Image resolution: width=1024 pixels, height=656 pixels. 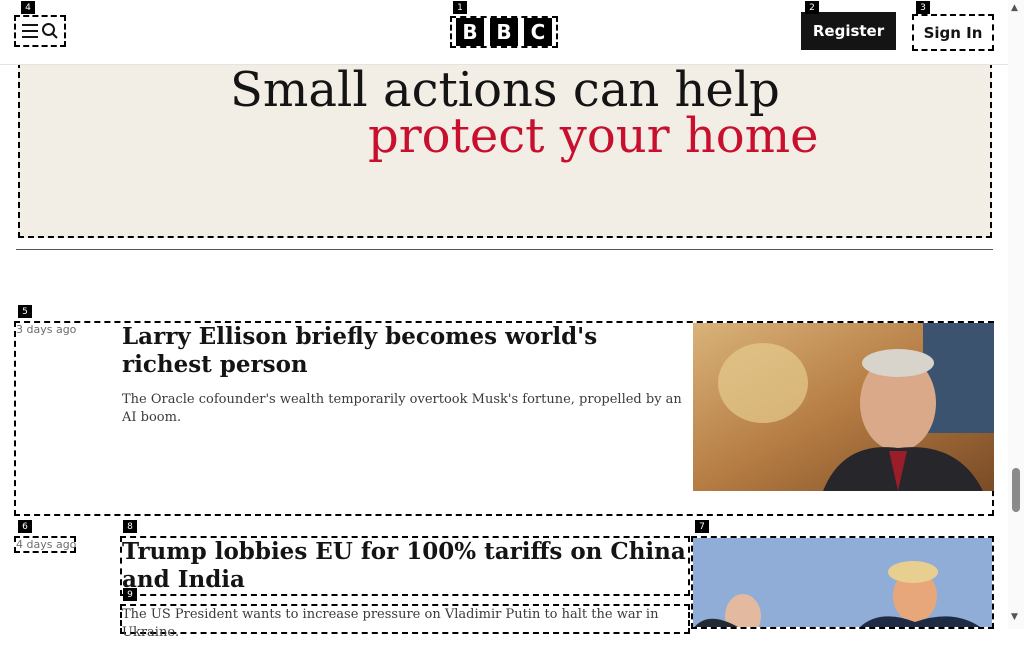 I want to click on two-leaders-photo-icon, so click(x=842, y=582).